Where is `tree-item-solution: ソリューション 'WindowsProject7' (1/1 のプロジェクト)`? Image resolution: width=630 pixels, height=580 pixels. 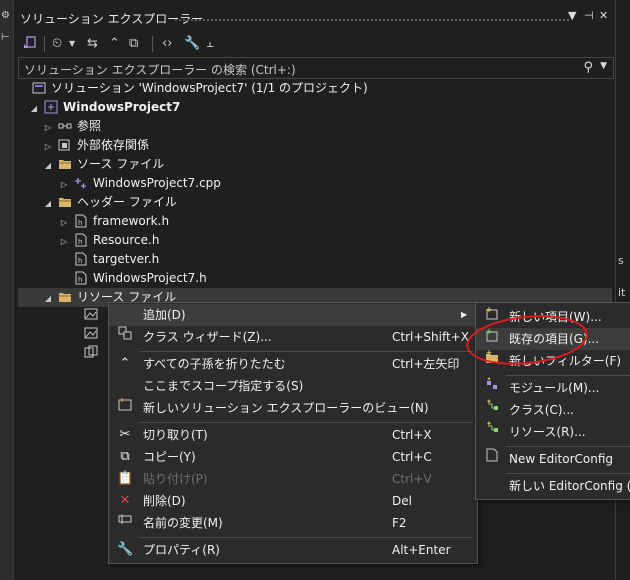 tree-item-solution: ソリューション 'WindowsProject7' (1/1 のプロジェクト) is located at coordinates (198, 88).